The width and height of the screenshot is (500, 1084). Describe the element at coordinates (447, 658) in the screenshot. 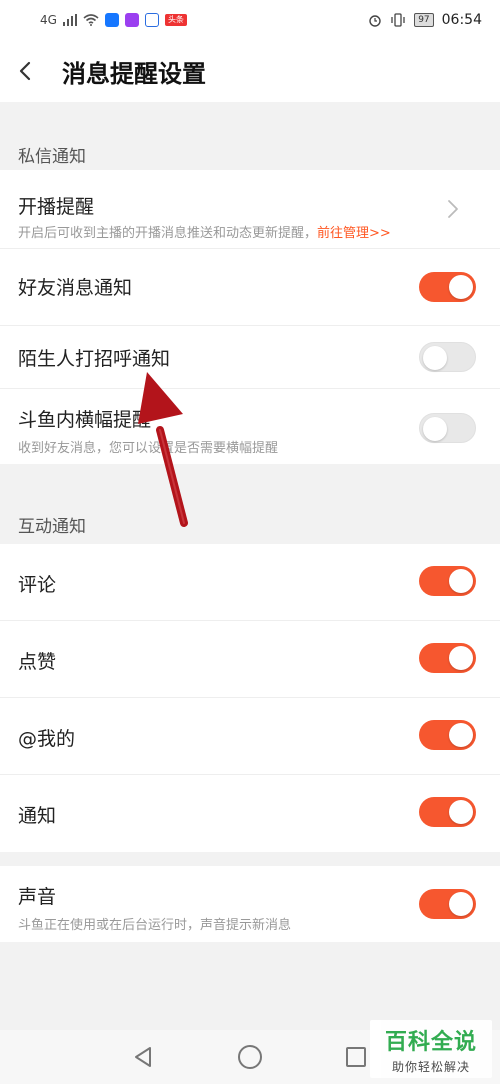

I see `like-toggle` at that location.